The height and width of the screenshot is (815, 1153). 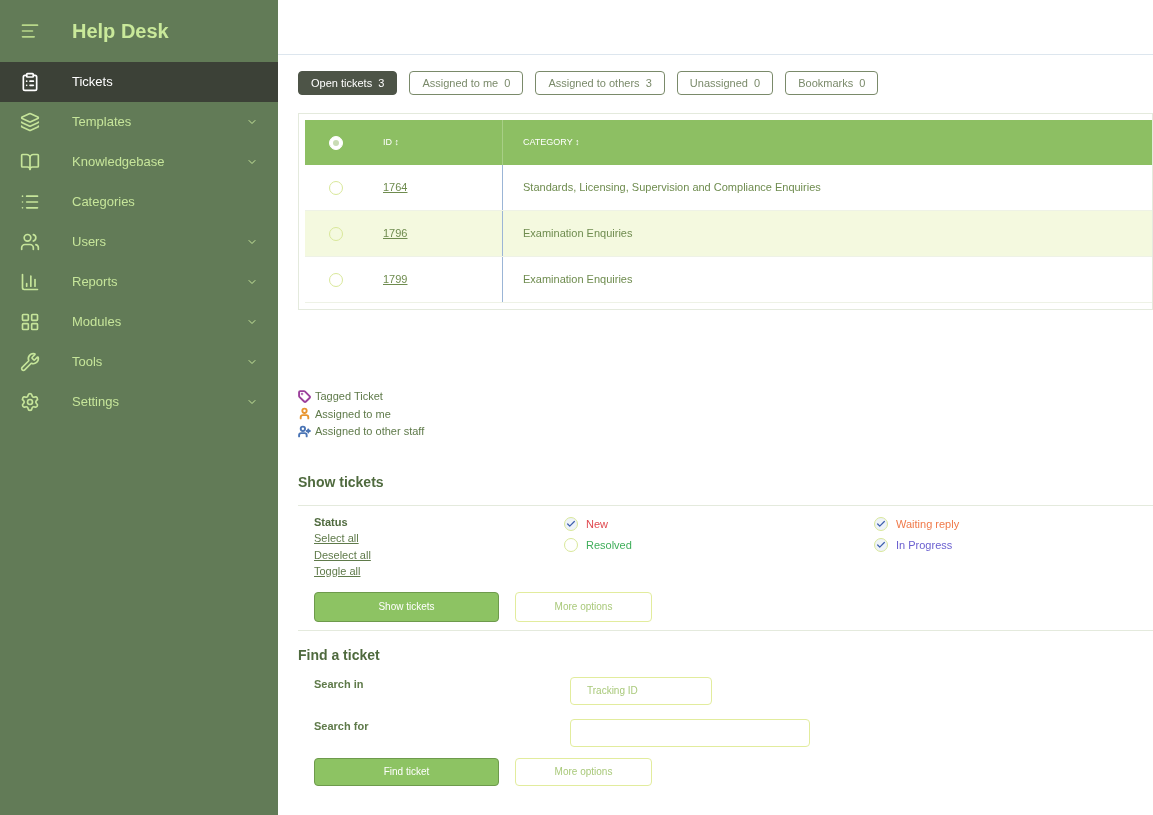 I want to click on sidebar-label: Knowledgebase, so click(x=118, y=162).